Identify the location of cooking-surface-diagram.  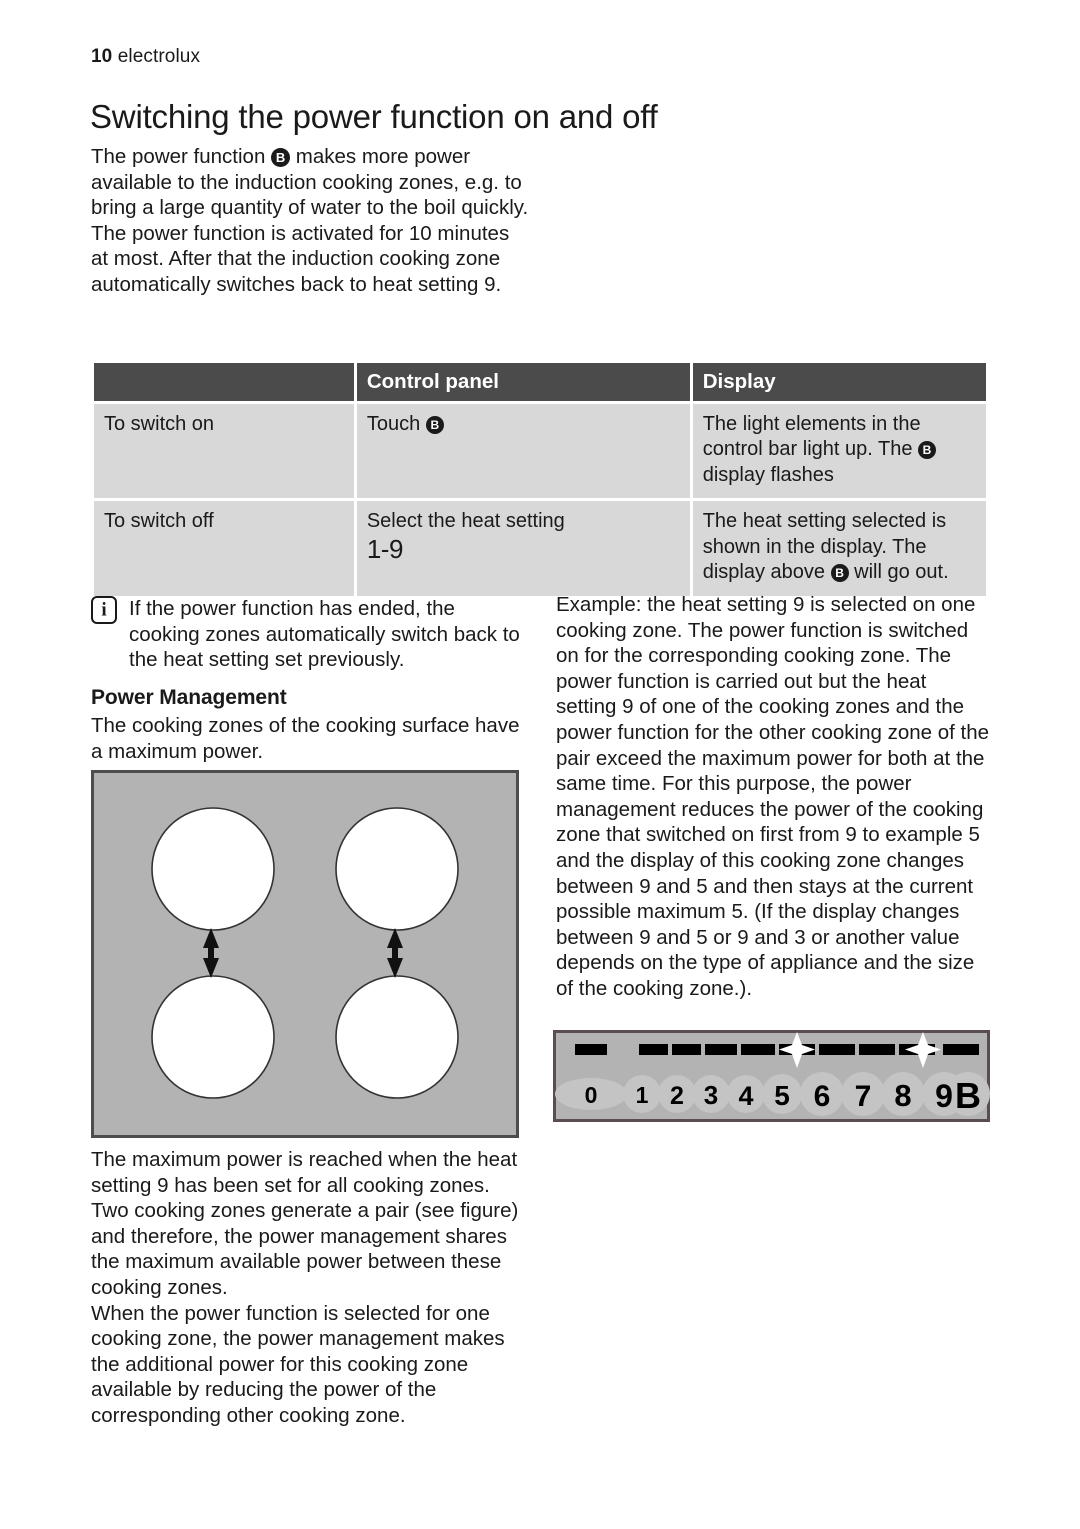
(305, 954).